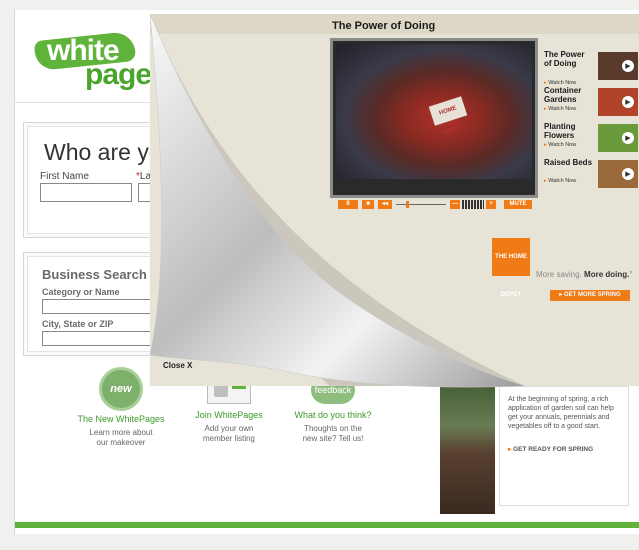 The width and height of the screenshot is (639, 550). I want to click on playlist-item: Planting Flowers ▸ Watch Now ▶, so click(591, 139).